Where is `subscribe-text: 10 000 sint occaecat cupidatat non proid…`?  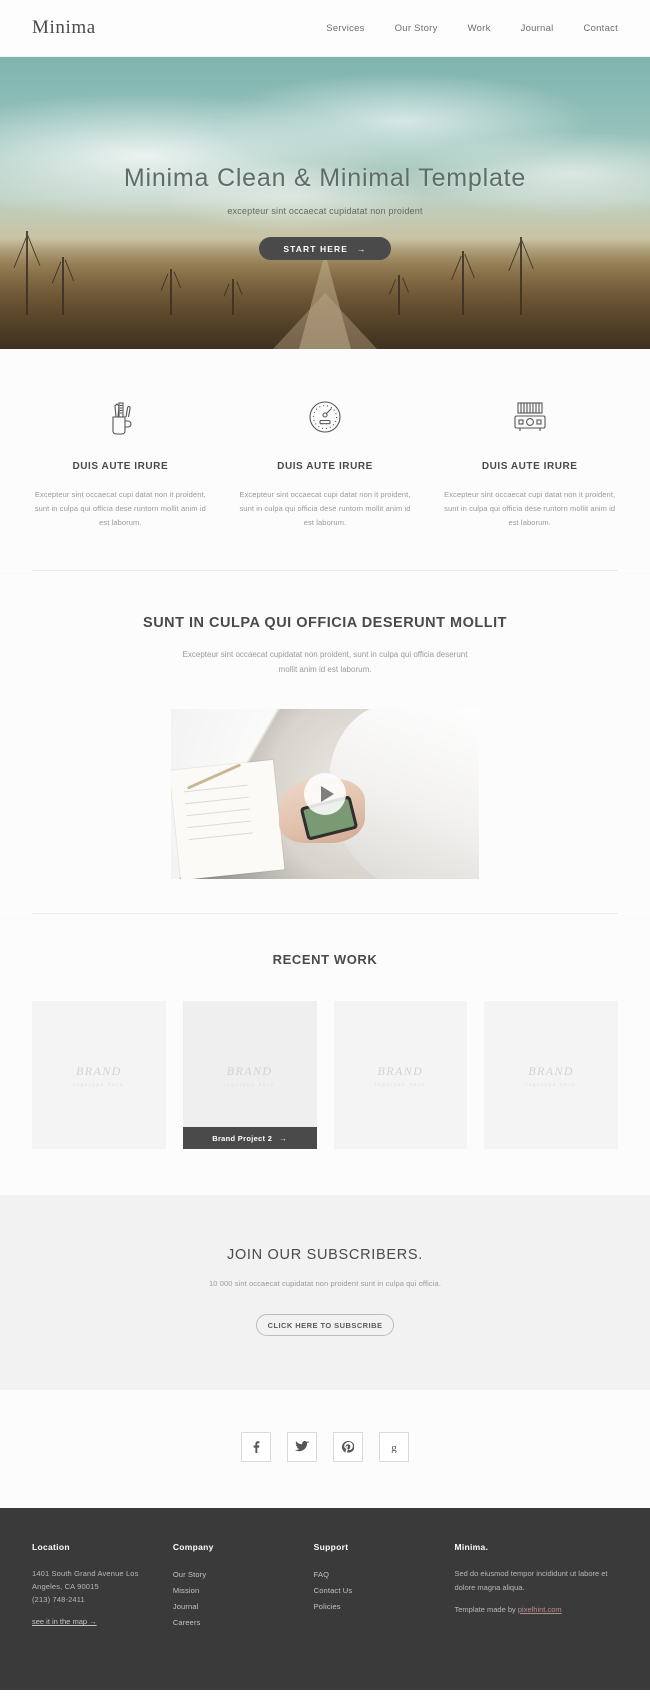
subscribe-text: 10 000 sint occaecat cupidatat non proid… is located at coordinates (324, 1283).